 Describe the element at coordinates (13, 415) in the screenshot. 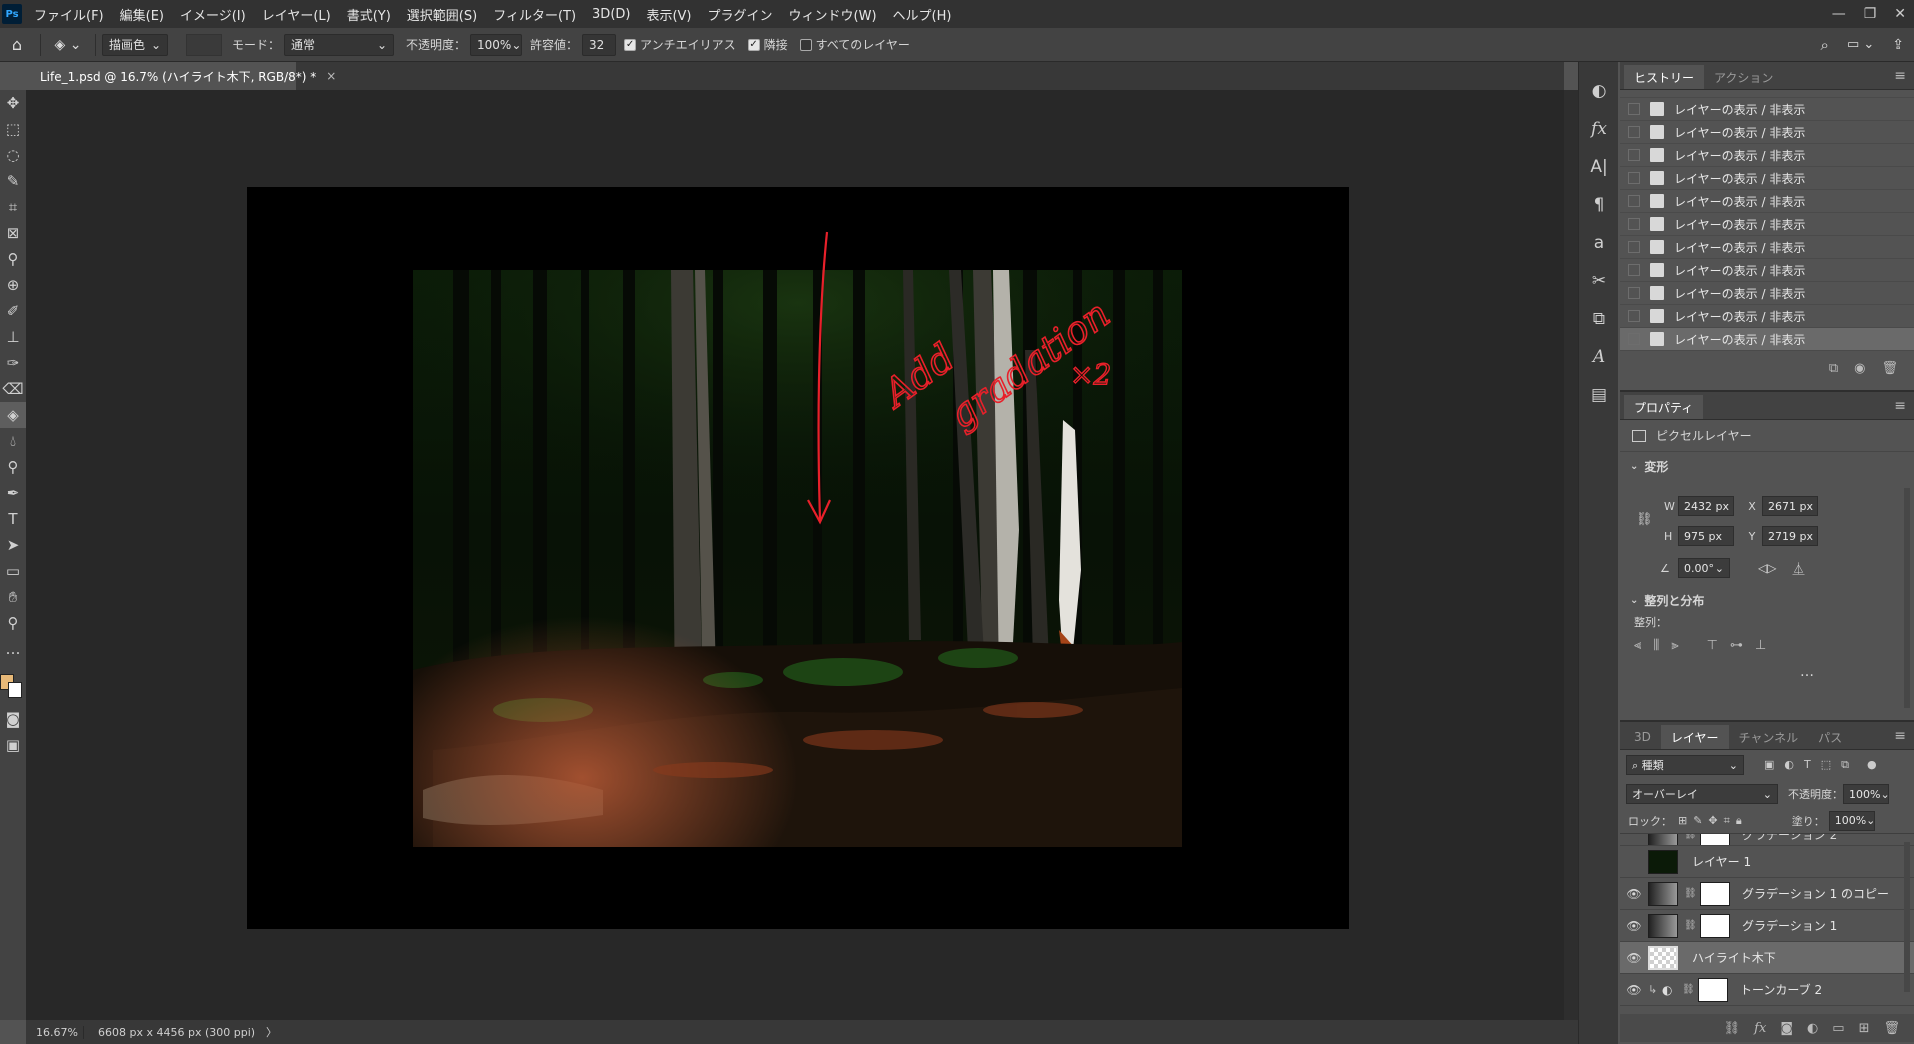

I see `paint-bucket-tool-icon: ◈` at that location.